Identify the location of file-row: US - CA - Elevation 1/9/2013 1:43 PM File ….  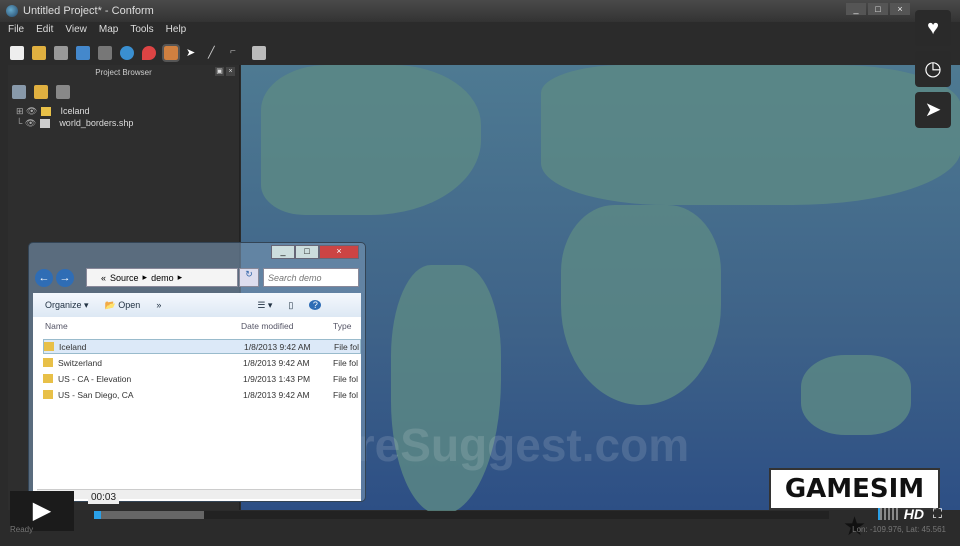
(202, 378).